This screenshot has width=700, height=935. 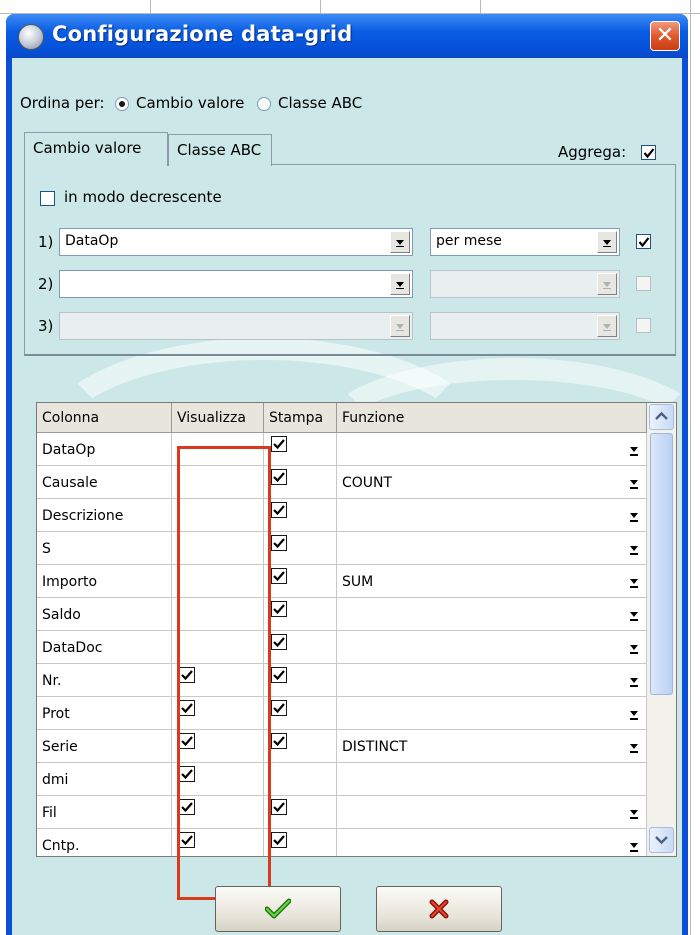 I want to click on table-row: Serie DISTINCT, so click(x=342, y=746).